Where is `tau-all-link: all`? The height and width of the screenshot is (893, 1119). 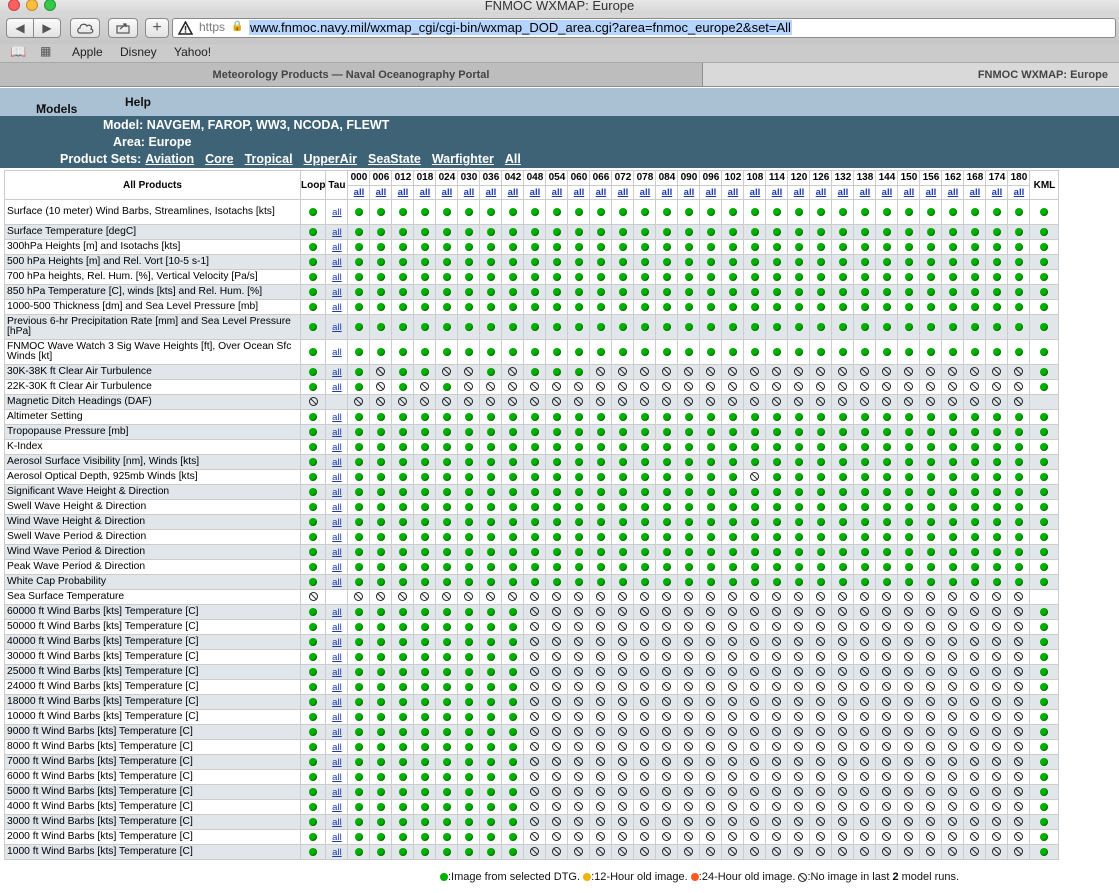
tau-all-link: all is located at coordinates (975, 192).